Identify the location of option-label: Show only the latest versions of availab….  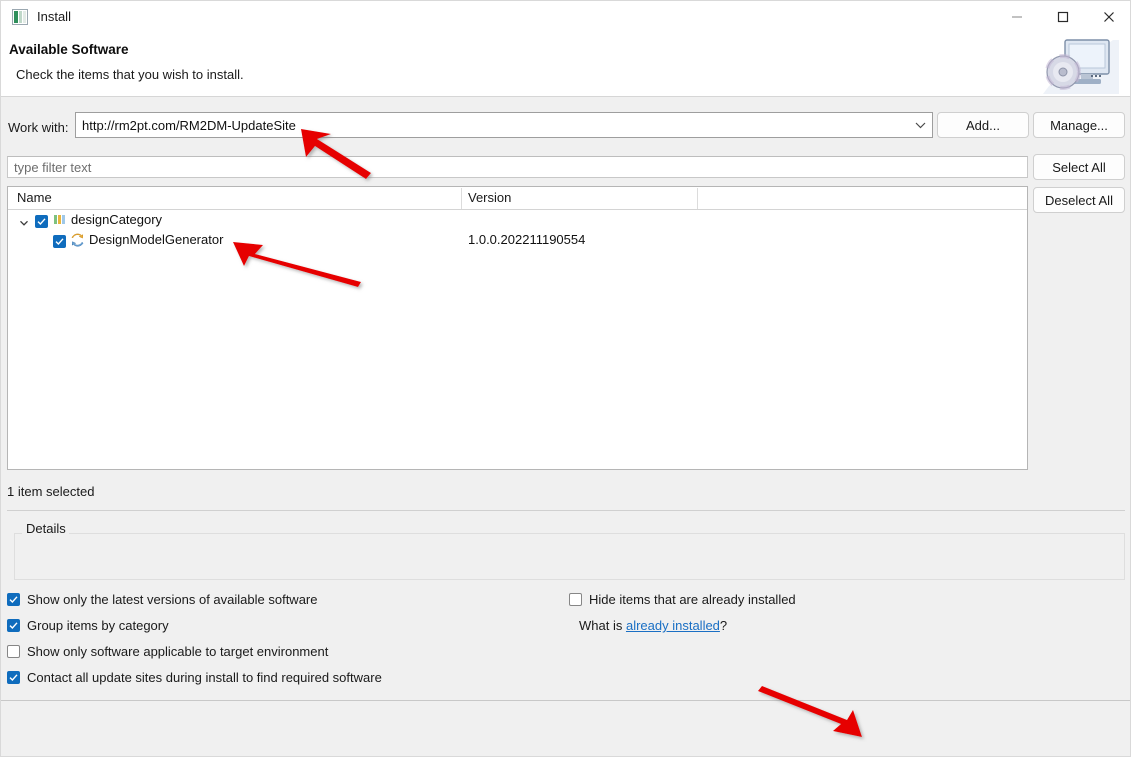
(172, 599).